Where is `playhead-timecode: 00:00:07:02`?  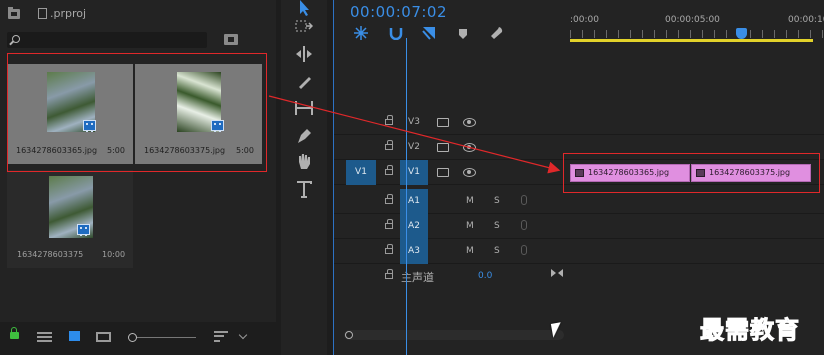
playhead-timecode: 00:00:07:02 is located at coordinates (398, 12).